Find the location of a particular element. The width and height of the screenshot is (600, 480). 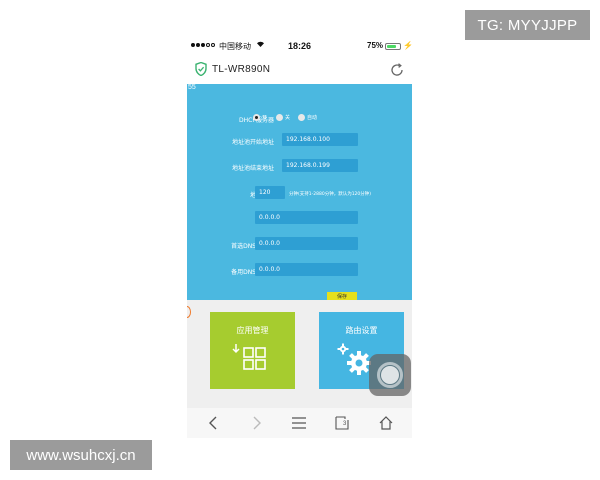

battery-icon is located at coordinates (393, 46).